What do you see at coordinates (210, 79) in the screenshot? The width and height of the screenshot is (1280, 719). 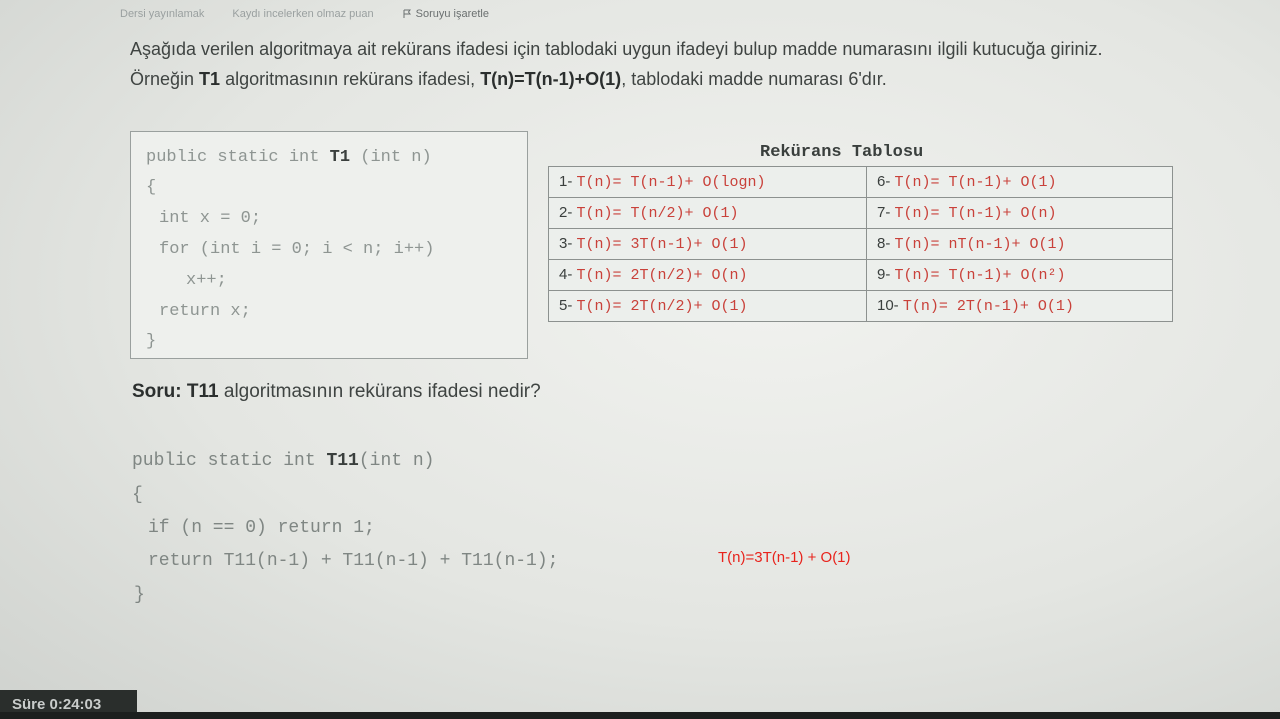 I see `intro-algorithm-name: T1` at bounding box center [210, 79].